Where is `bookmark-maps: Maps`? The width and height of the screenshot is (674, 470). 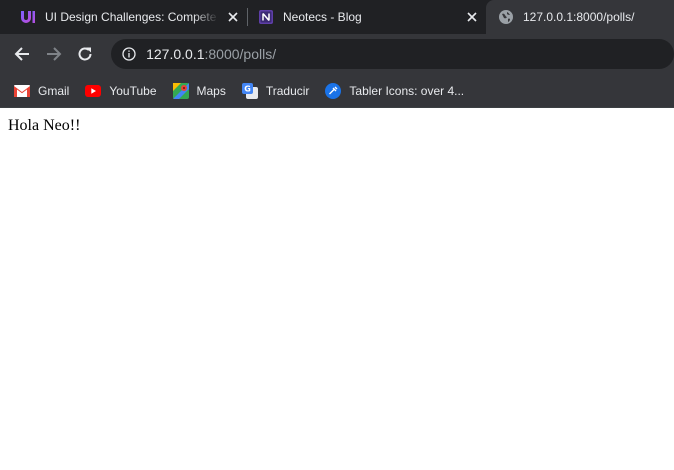 bookmark-maps: Maps is located at coordinates (199, 90).